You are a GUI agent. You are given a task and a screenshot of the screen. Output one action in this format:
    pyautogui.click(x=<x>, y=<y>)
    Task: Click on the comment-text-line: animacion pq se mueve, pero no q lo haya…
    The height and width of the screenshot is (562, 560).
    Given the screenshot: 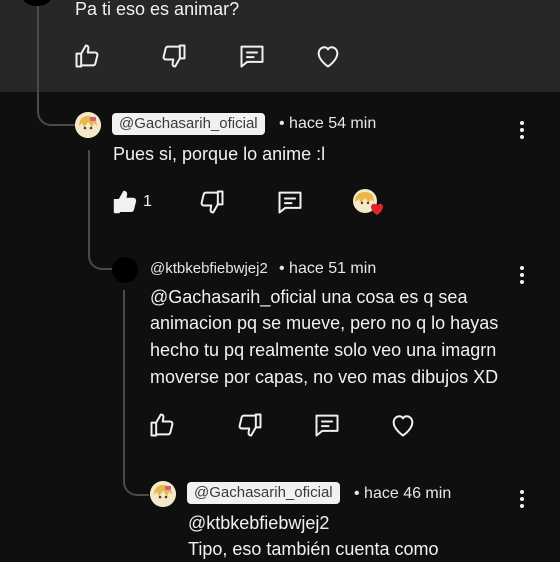 What is the action you would take?
    pyautogui.click(x=324, y=323)
    